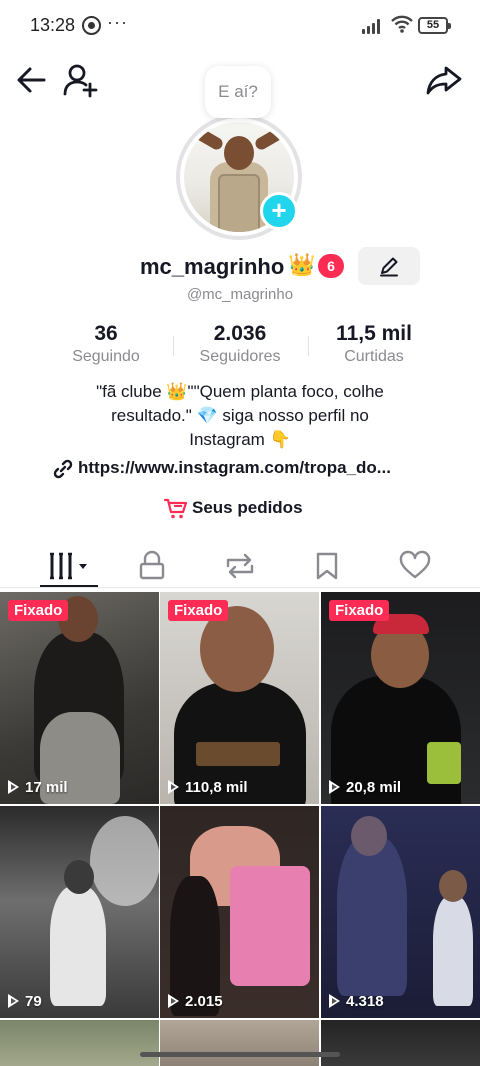 The width and height of the screenshot is (480, 1066). I want to click on edit-profile-button, so click(389, 266).